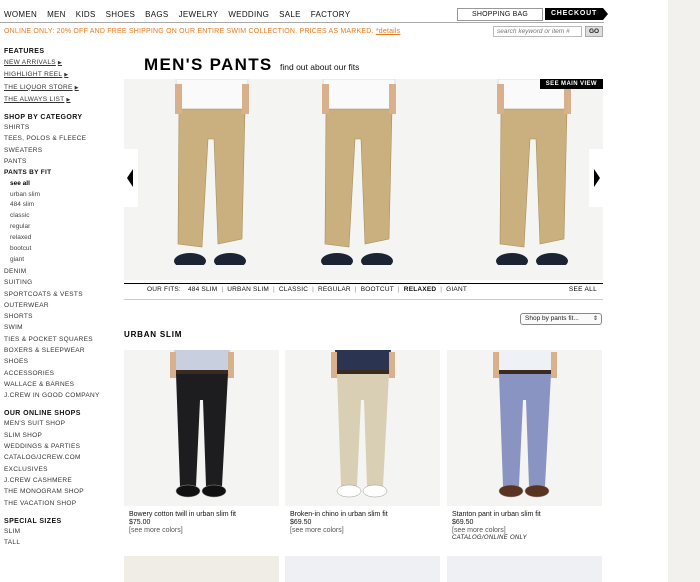 The image size is (700, 582). I want to click on shop-exclusives: EXCLUSIVES, so click(59, 469).